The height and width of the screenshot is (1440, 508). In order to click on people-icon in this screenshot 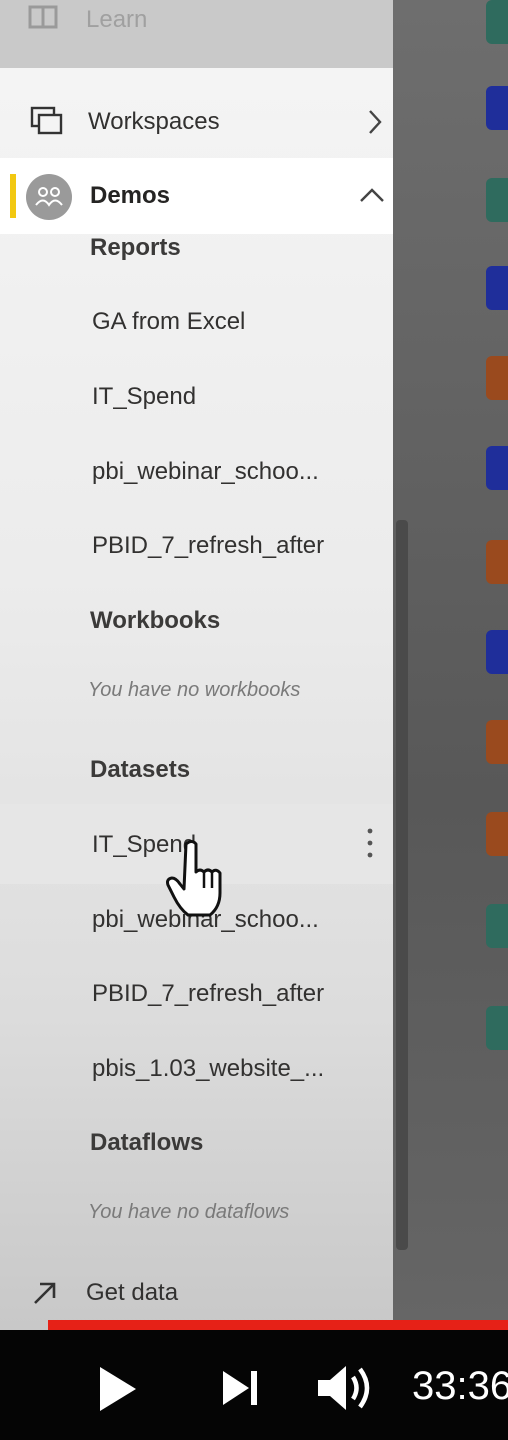, I will do `click(49, 197)`.